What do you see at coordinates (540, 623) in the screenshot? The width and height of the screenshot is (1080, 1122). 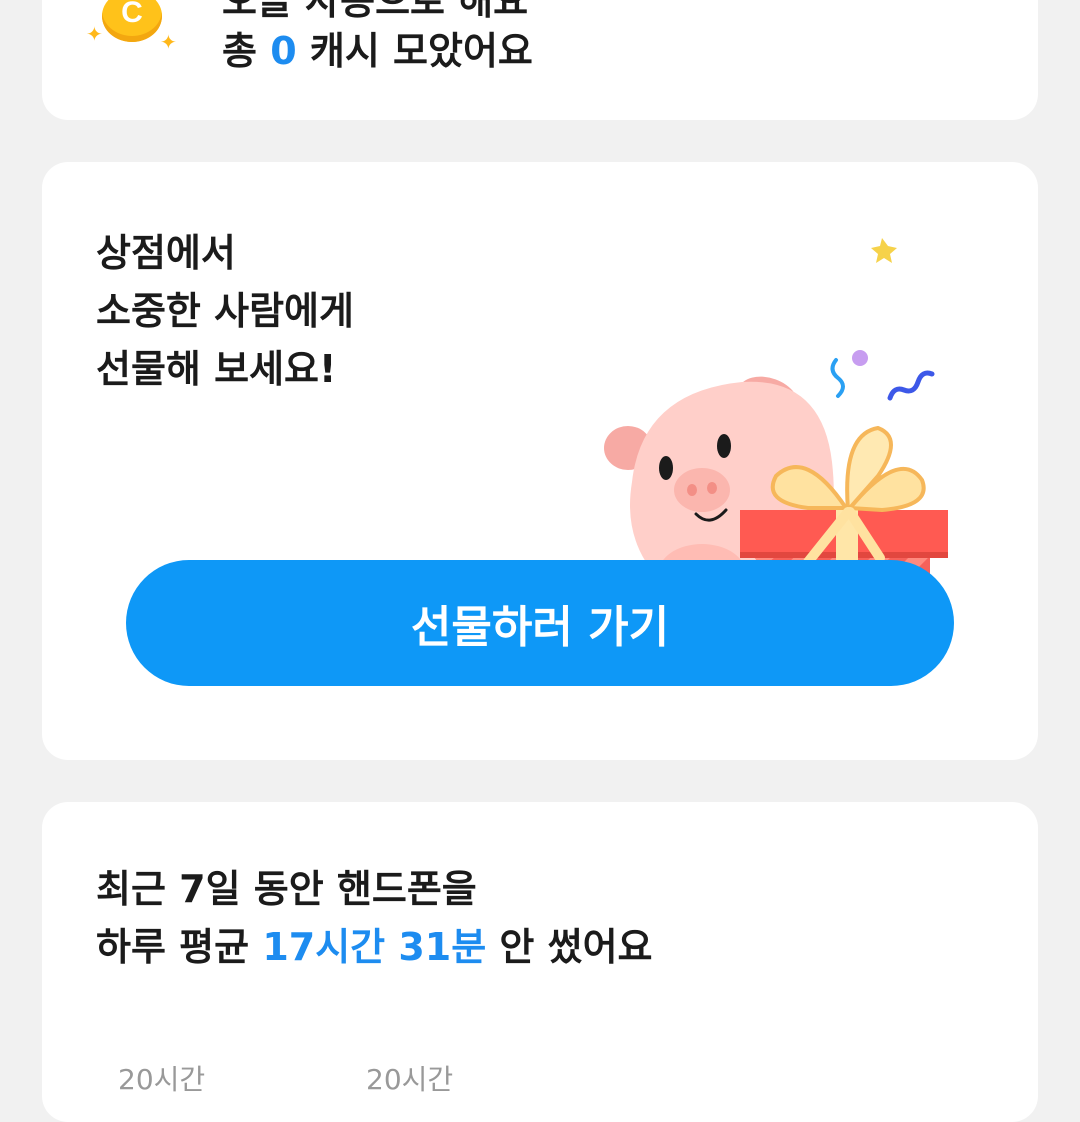 I see `go-gift-button: 선물하러 가기` at bounding box center [540, 623].